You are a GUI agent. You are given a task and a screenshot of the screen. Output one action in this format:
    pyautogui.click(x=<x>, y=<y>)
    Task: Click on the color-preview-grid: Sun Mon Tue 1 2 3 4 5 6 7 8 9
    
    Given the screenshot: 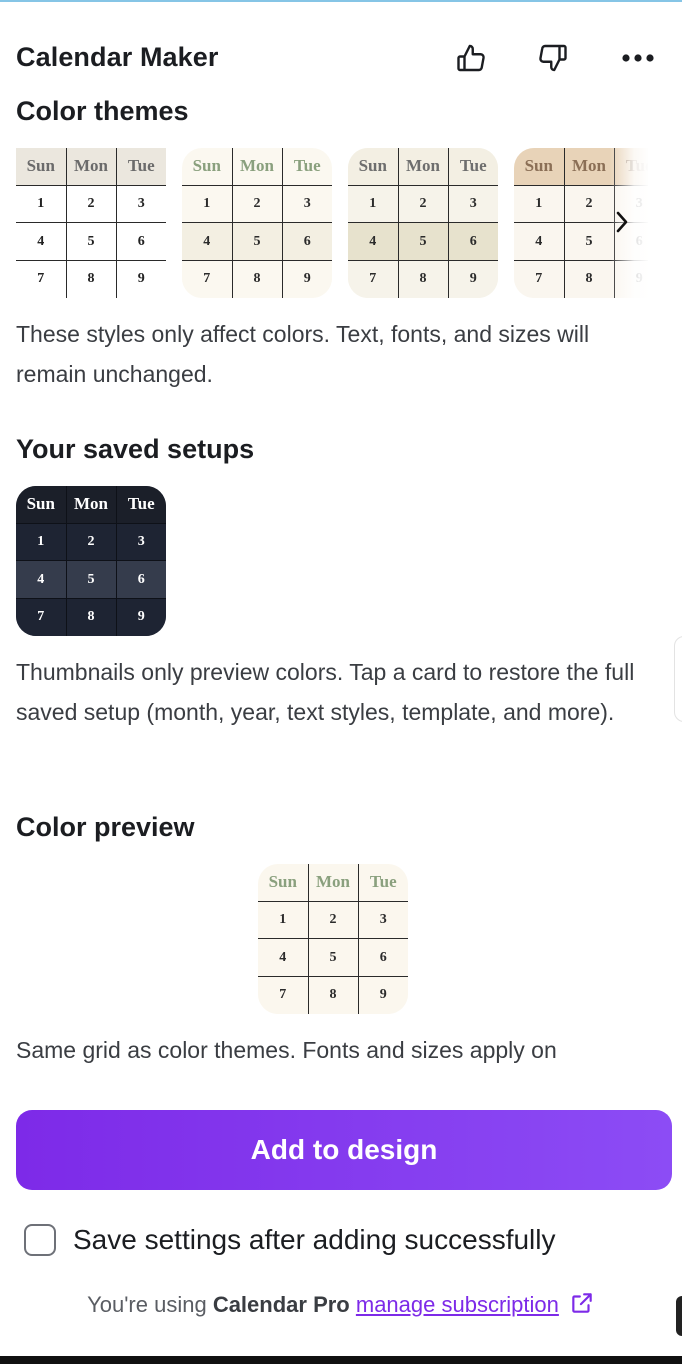 What is the action you would take?
    pyautogui.click(x=333, y=939)
    